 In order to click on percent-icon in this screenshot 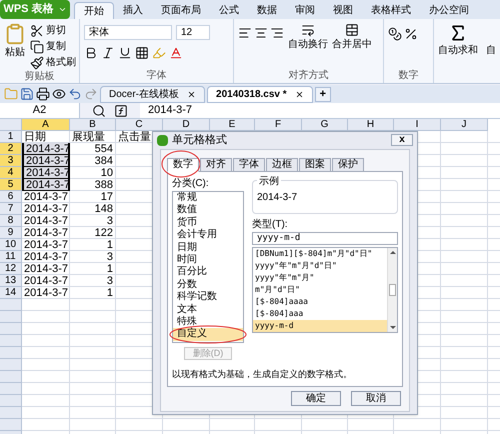, I will do `click(411, 34)`.